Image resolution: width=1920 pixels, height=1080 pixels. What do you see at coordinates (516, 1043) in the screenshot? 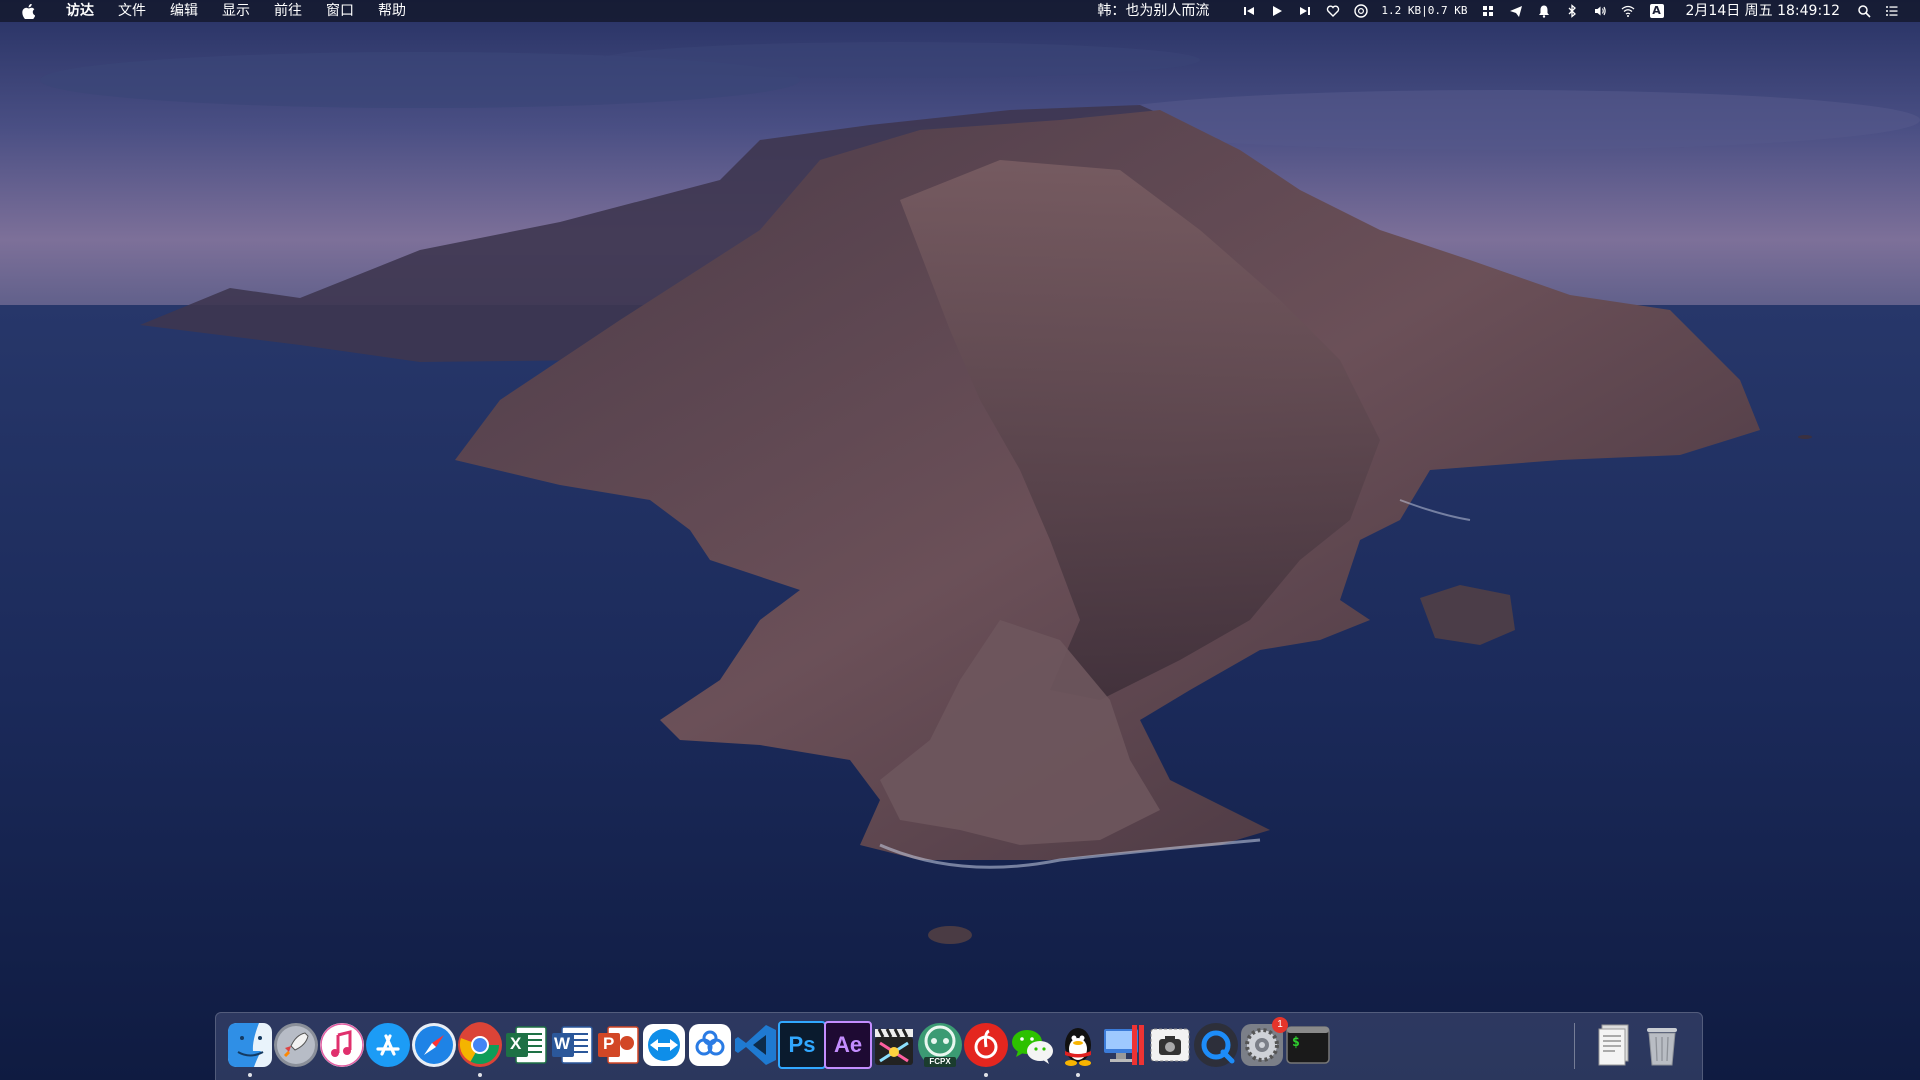
I see `excel-label: X` at bounding box center [516, 1043].